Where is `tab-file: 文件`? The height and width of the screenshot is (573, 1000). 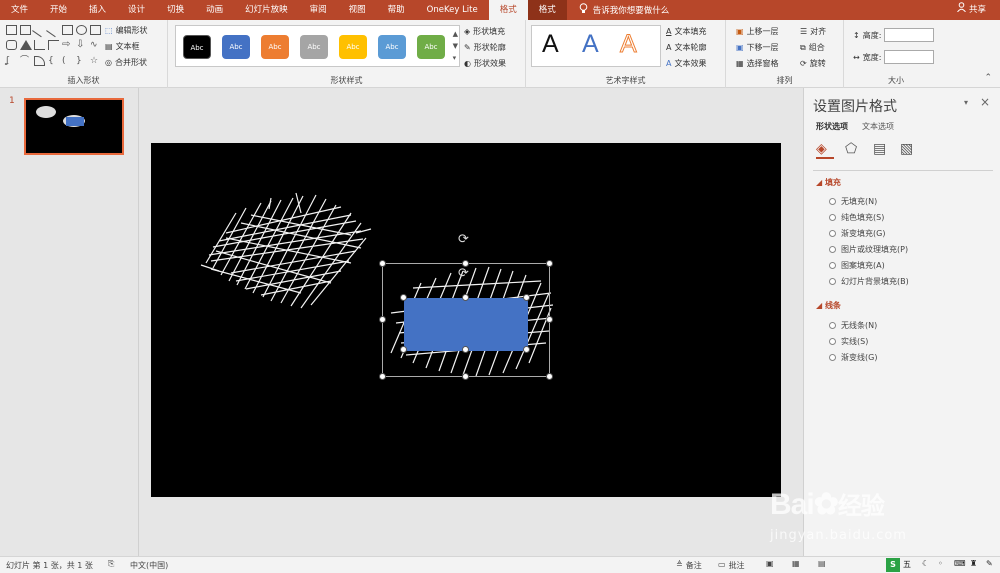 tab-file: 文件 is located at coordinates (19, 10).